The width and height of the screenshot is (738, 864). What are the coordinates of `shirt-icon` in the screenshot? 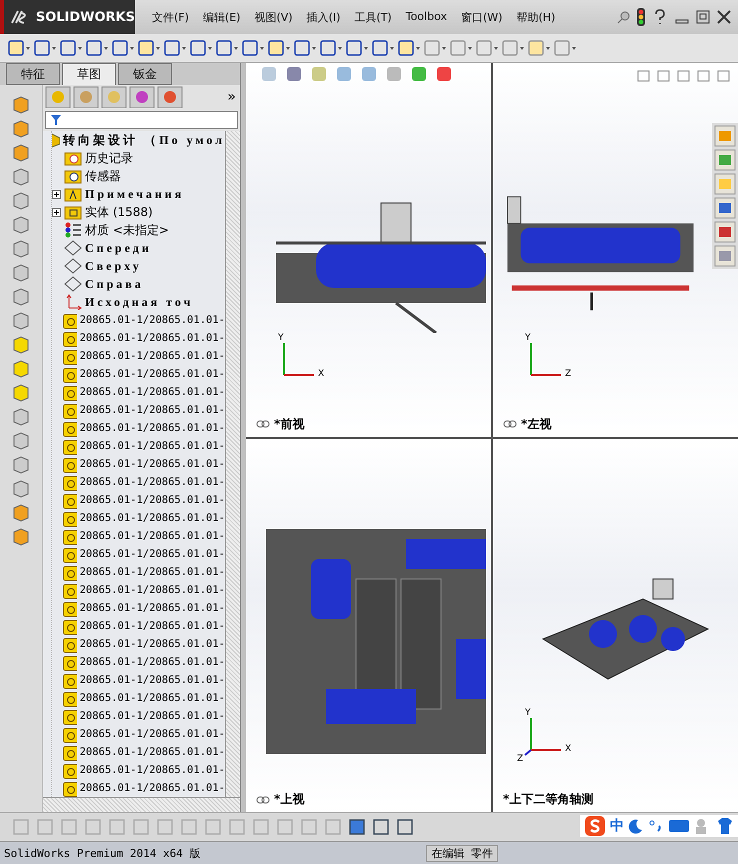 It's located at (725, 826).